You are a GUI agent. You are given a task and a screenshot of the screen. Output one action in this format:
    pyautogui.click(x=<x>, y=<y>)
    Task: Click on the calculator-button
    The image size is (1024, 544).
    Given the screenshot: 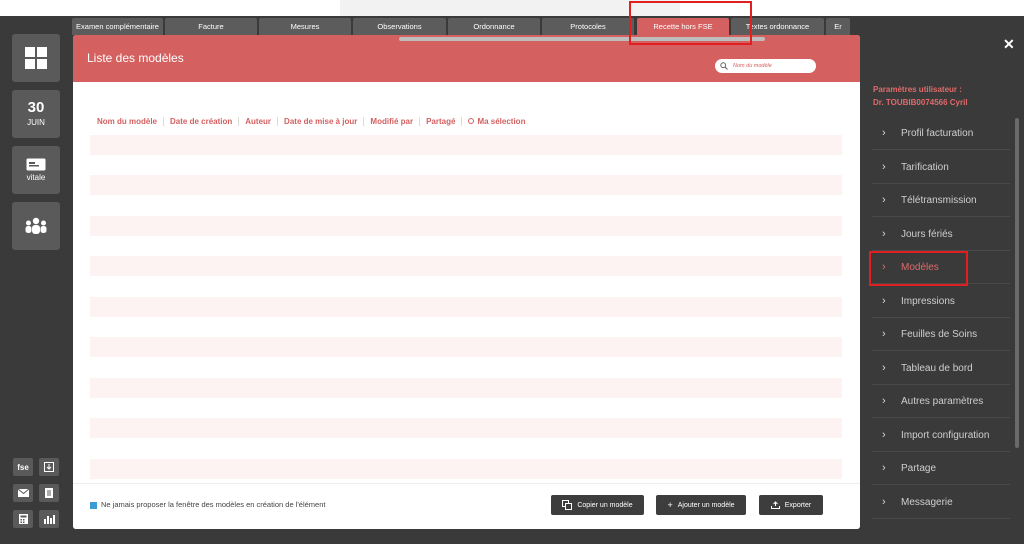 What is the action you would take?
    pyautogui.click(x=23, y=519)
    